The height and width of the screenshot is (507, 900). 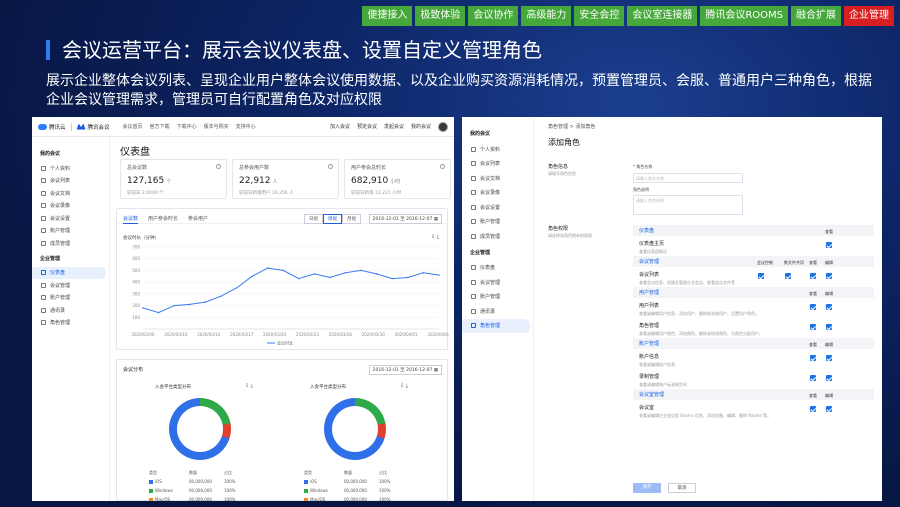 What do you see at coordinates (313, 219) in the screenshot?
I see `period-button: 日视` at bounding box center [313, 219].